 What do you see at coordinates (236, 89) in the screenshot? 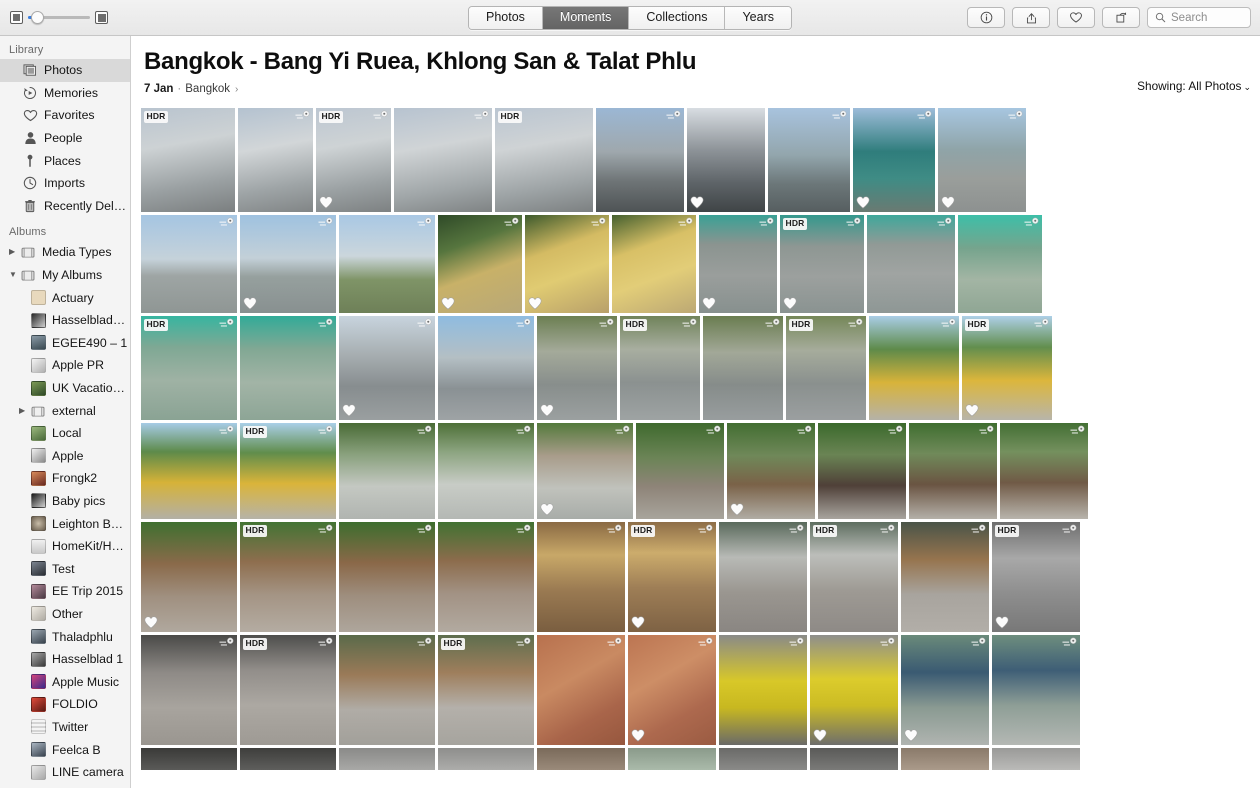
I see `chevron-right-icon: ›` at bounding box center [236, 89].